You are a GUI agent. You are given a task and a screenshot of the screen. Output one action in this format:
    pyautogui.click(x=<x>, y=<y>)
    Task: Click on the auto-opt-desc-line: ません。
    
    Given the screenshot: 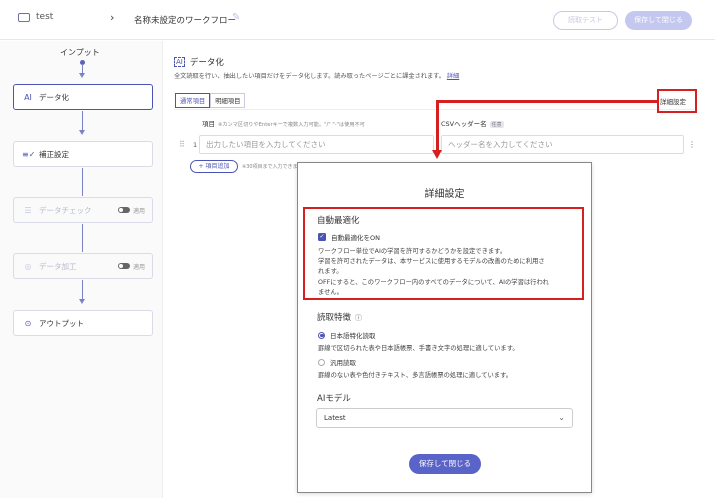 What is the action you would take?
    pyautogui.click(x=330, y=292)
    